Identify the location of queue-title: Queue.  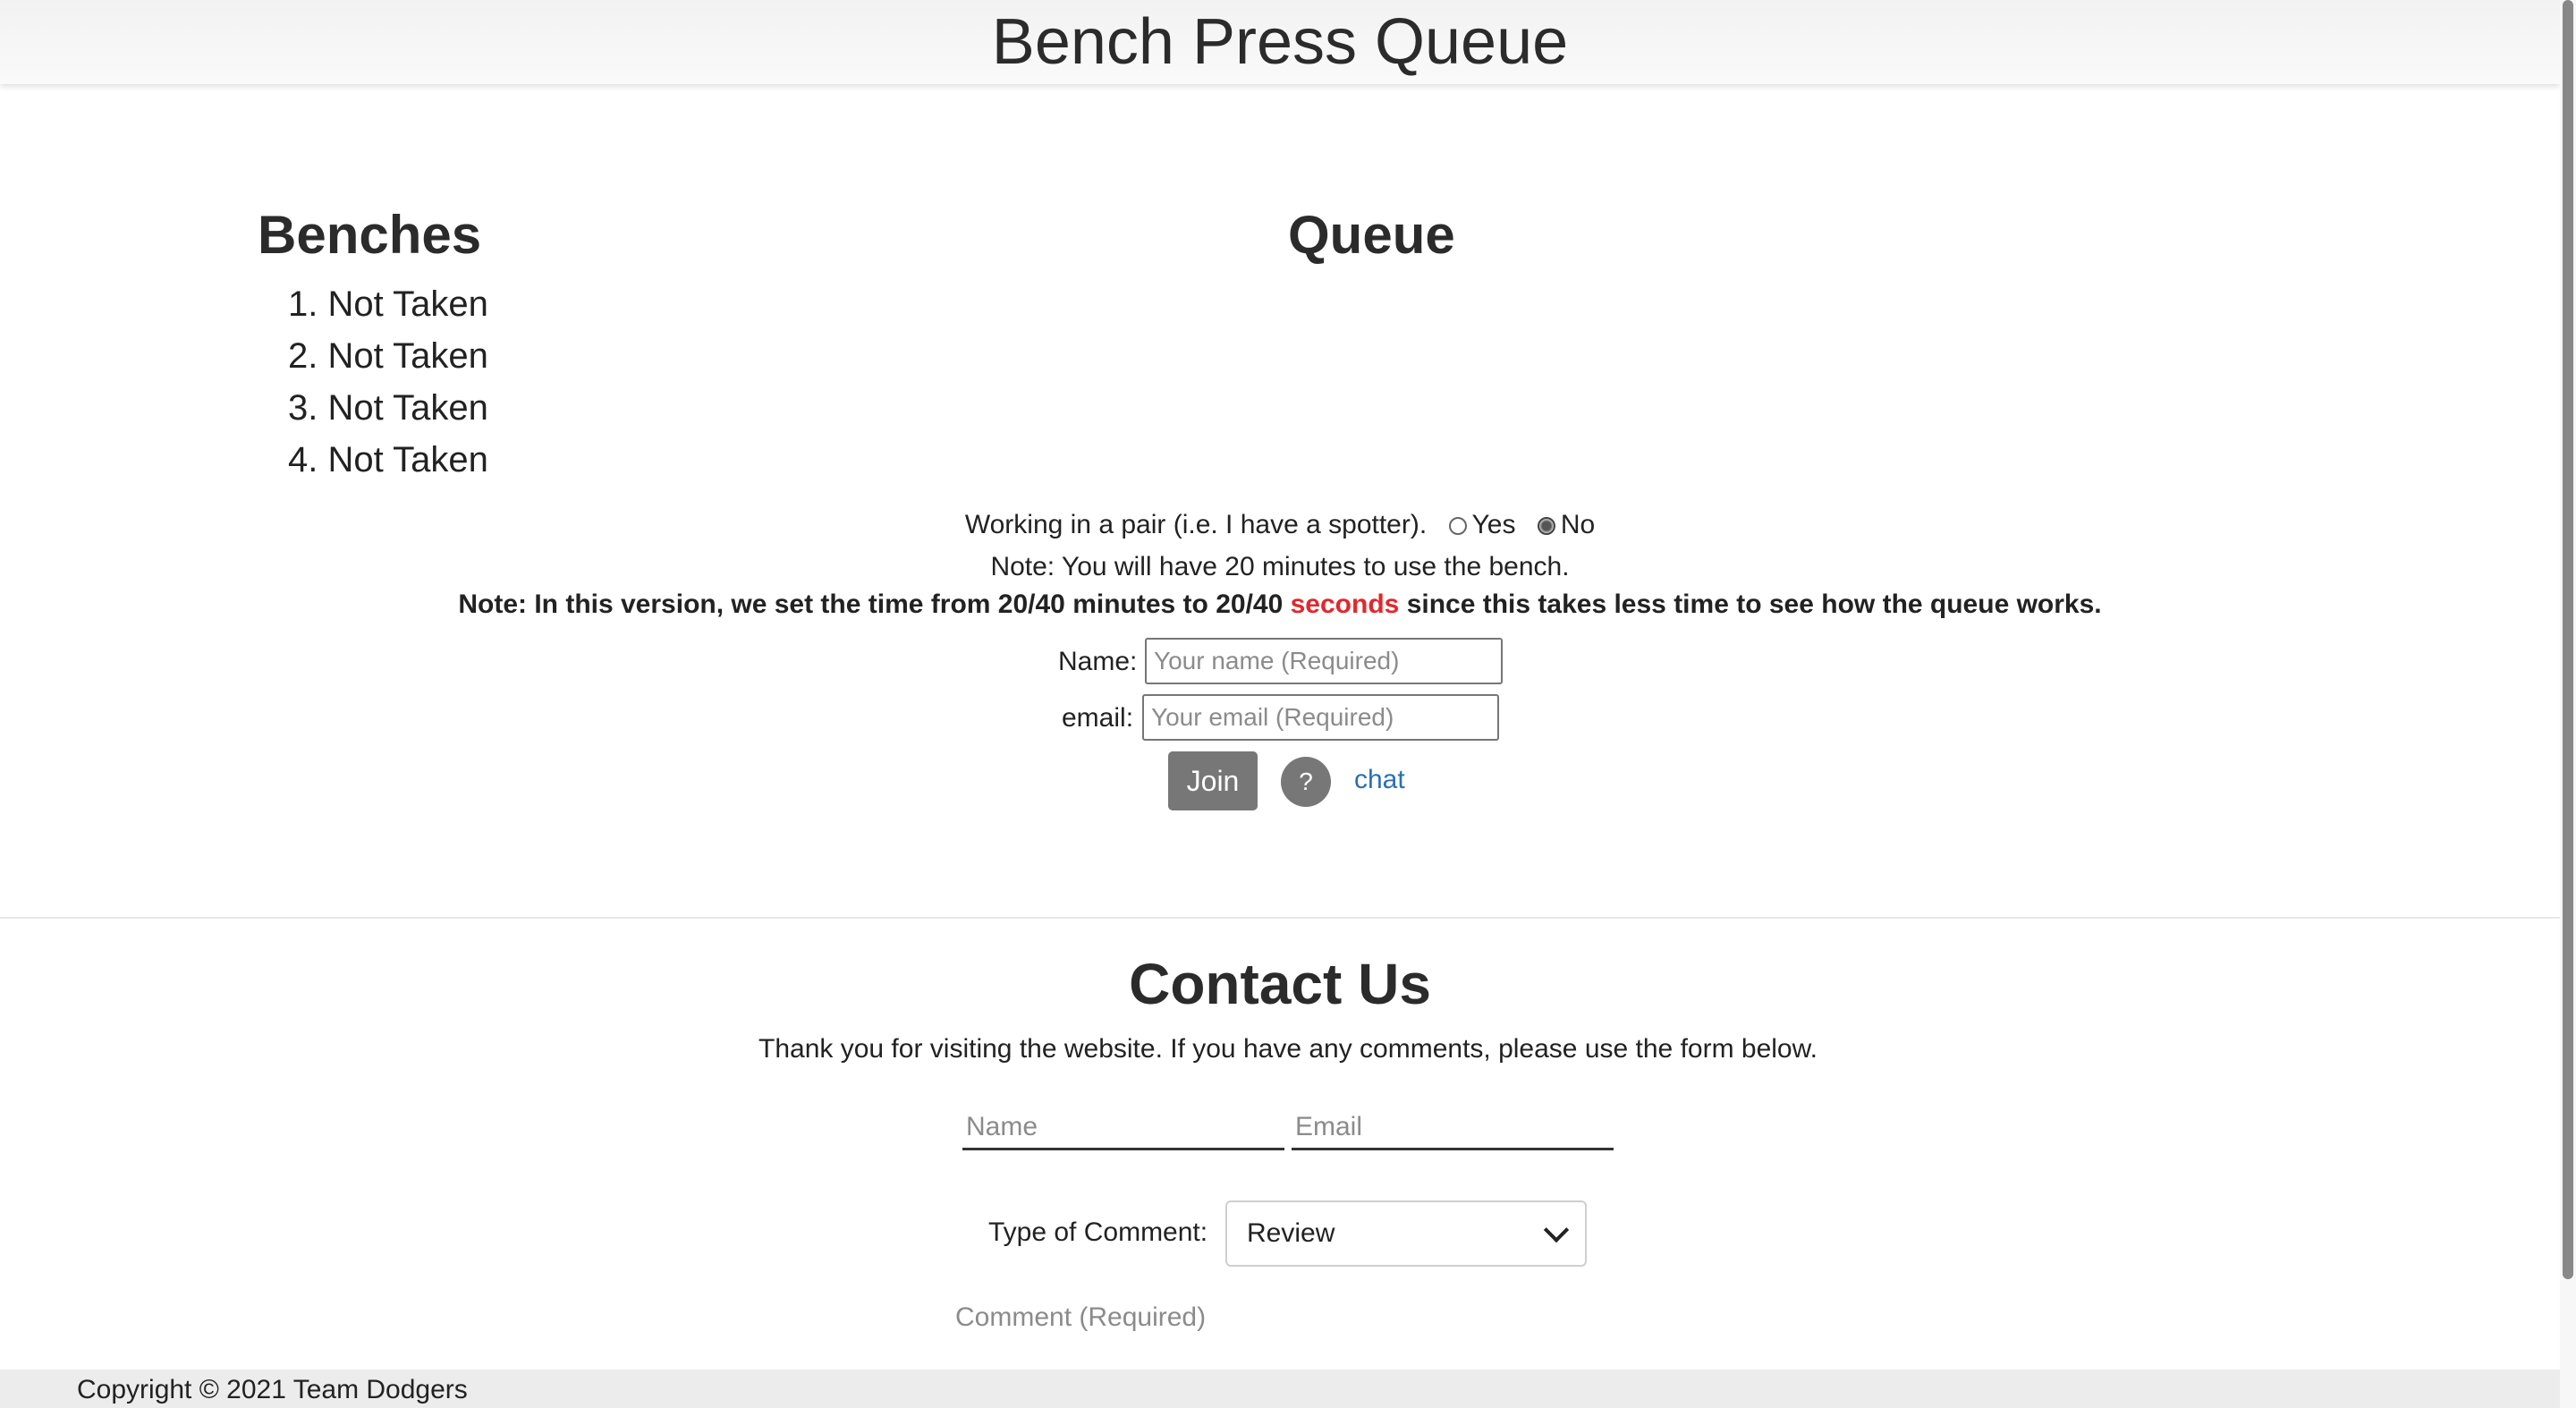
(1371, 235).